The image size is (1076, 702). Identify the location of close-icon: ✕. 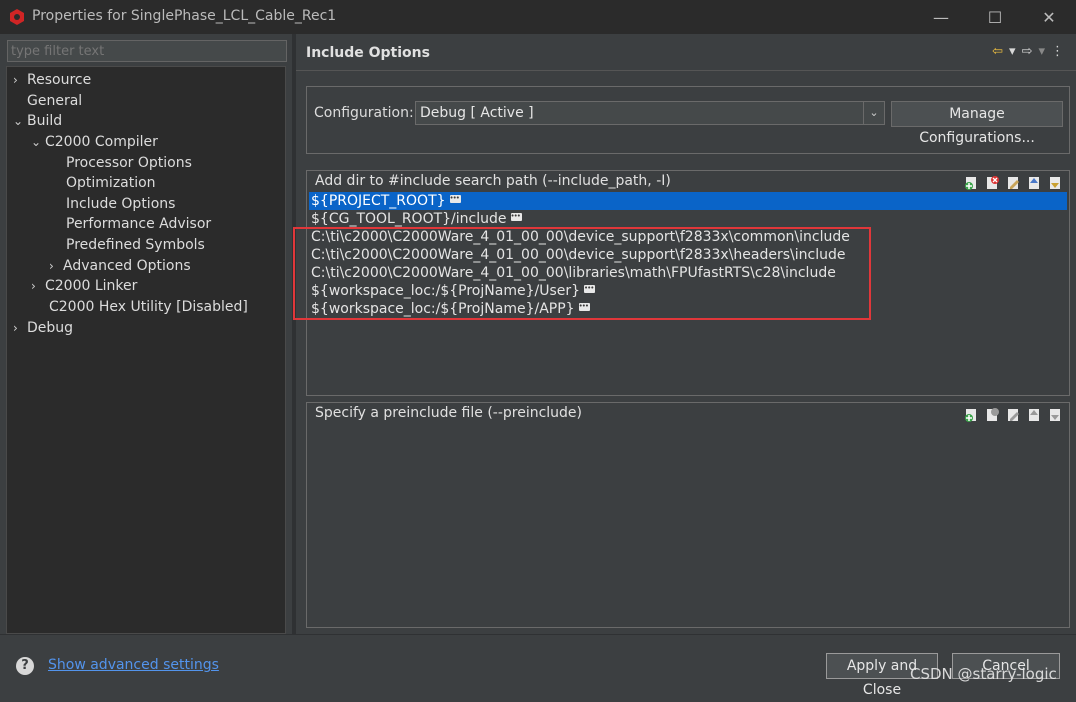
(1049, 17).